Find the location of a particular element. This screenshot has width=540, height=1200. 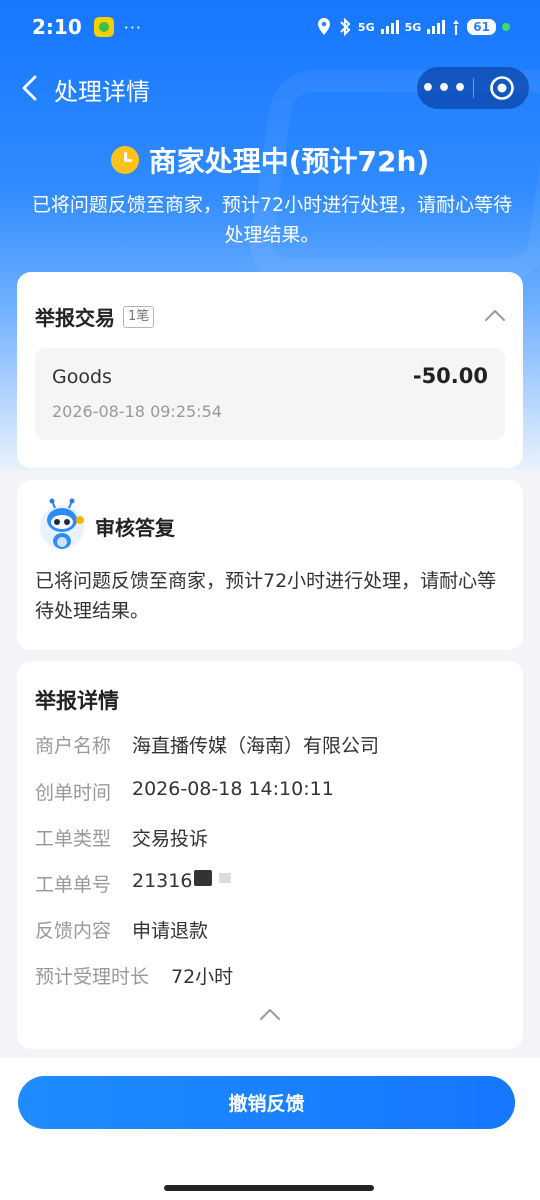

close-mini-program-button is located at coordinates (501, 88).